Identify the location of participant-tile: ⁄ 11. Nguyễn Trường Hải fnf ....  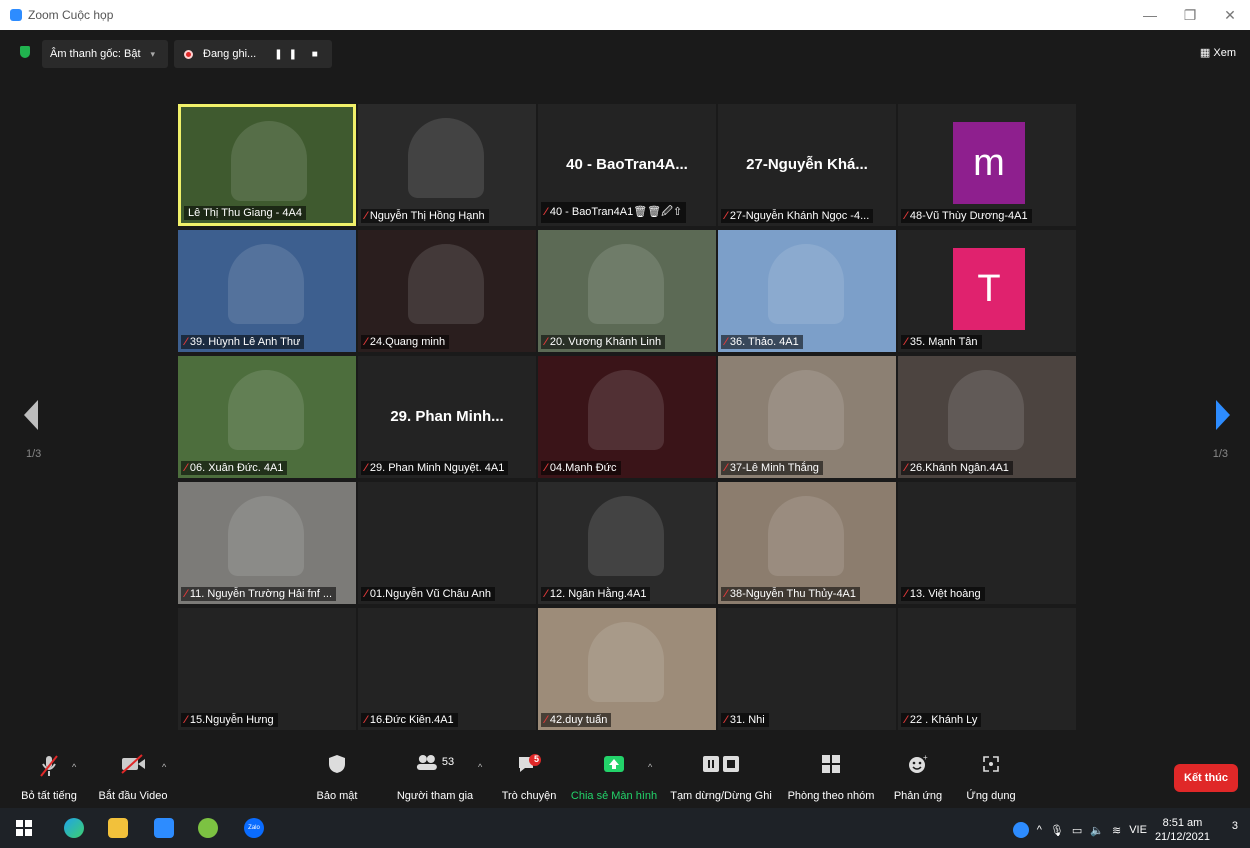
(267, 543).